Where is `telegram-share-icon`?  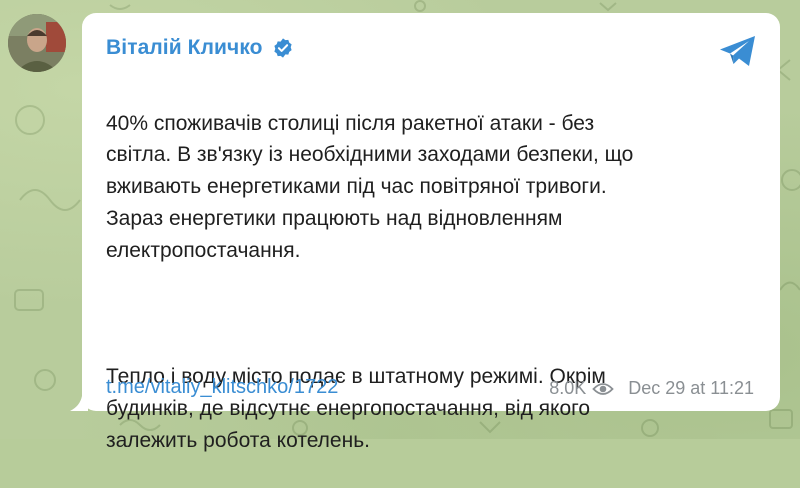 telegram-share-icon is located at coordinates (737, 51).